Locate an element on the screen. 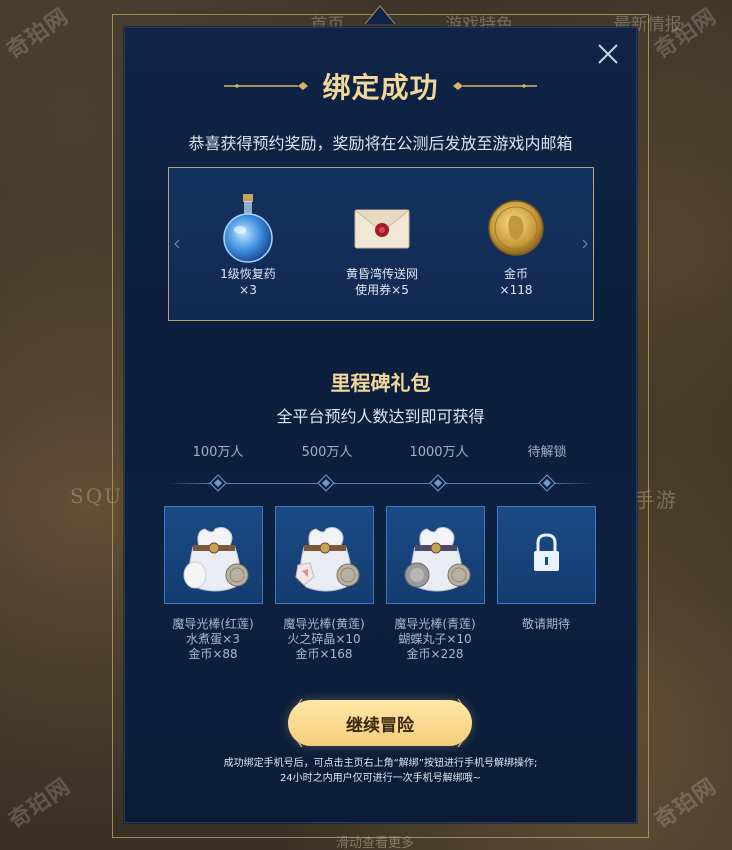  pack-line: 火之碎晶×10 is located at coordinates (324, 639).